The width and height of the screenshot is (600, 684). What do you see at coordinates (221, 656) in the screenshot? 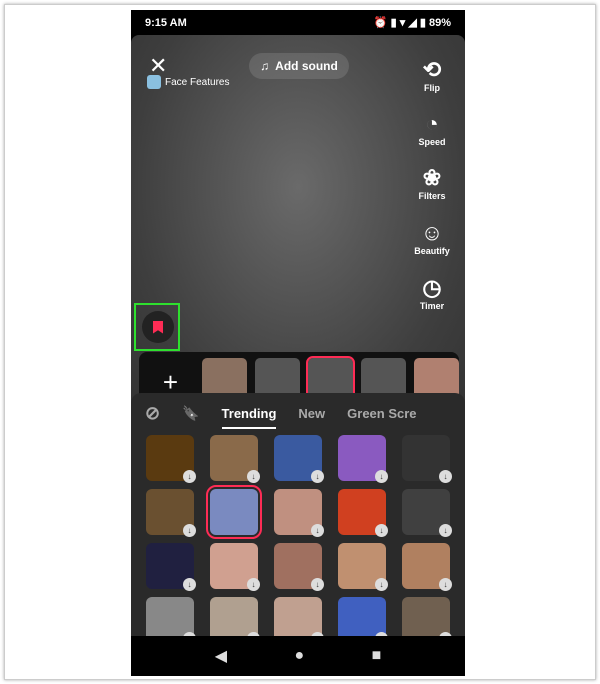
I see `back-icon: ◀` at bounding box center [221, 656].